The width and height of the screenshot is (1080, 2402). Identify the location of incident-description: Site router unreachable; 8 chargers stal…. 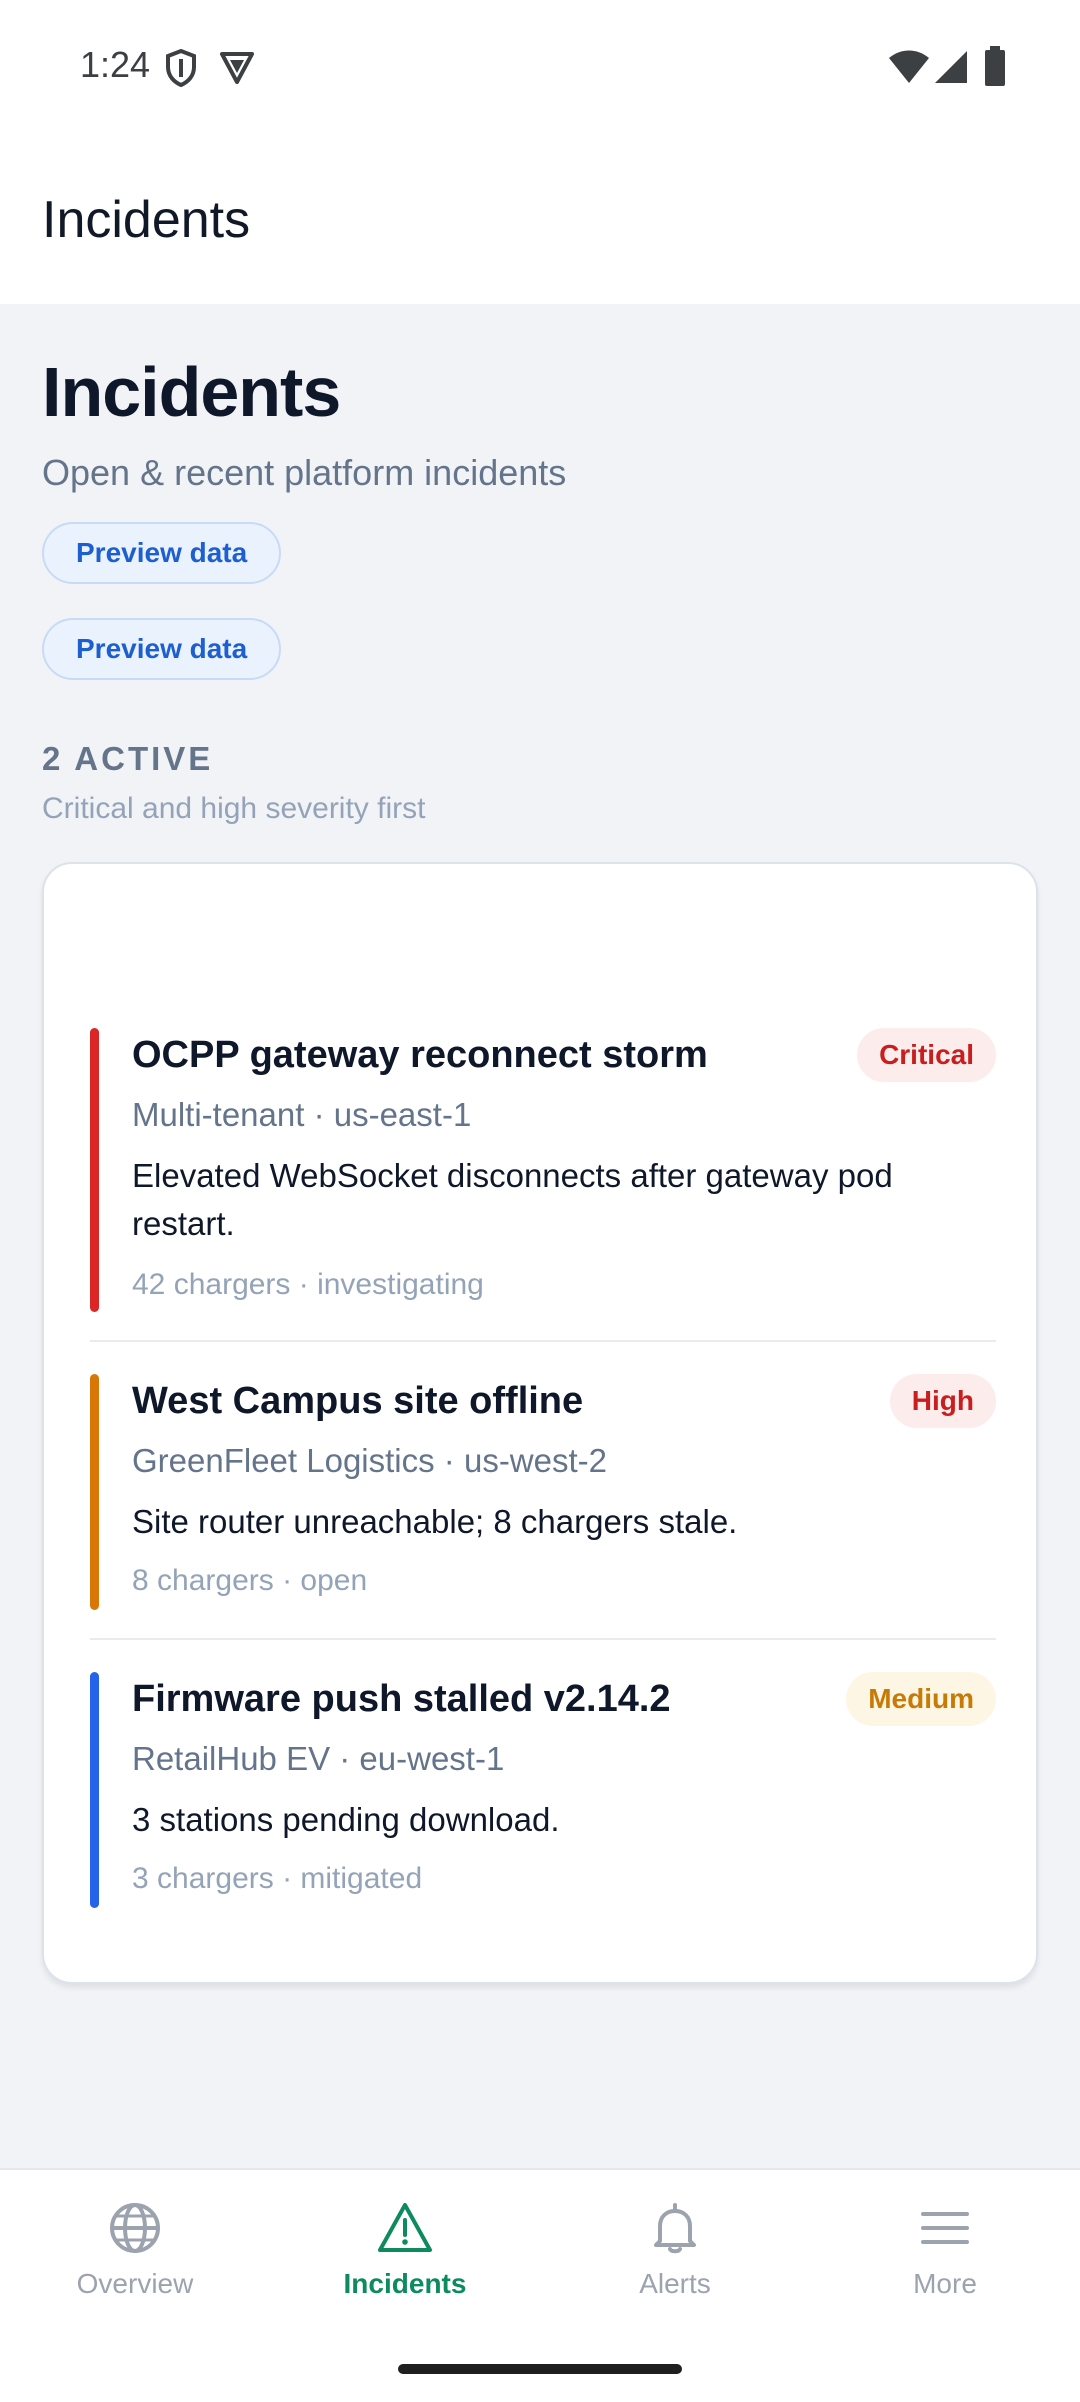
(435, 1521).